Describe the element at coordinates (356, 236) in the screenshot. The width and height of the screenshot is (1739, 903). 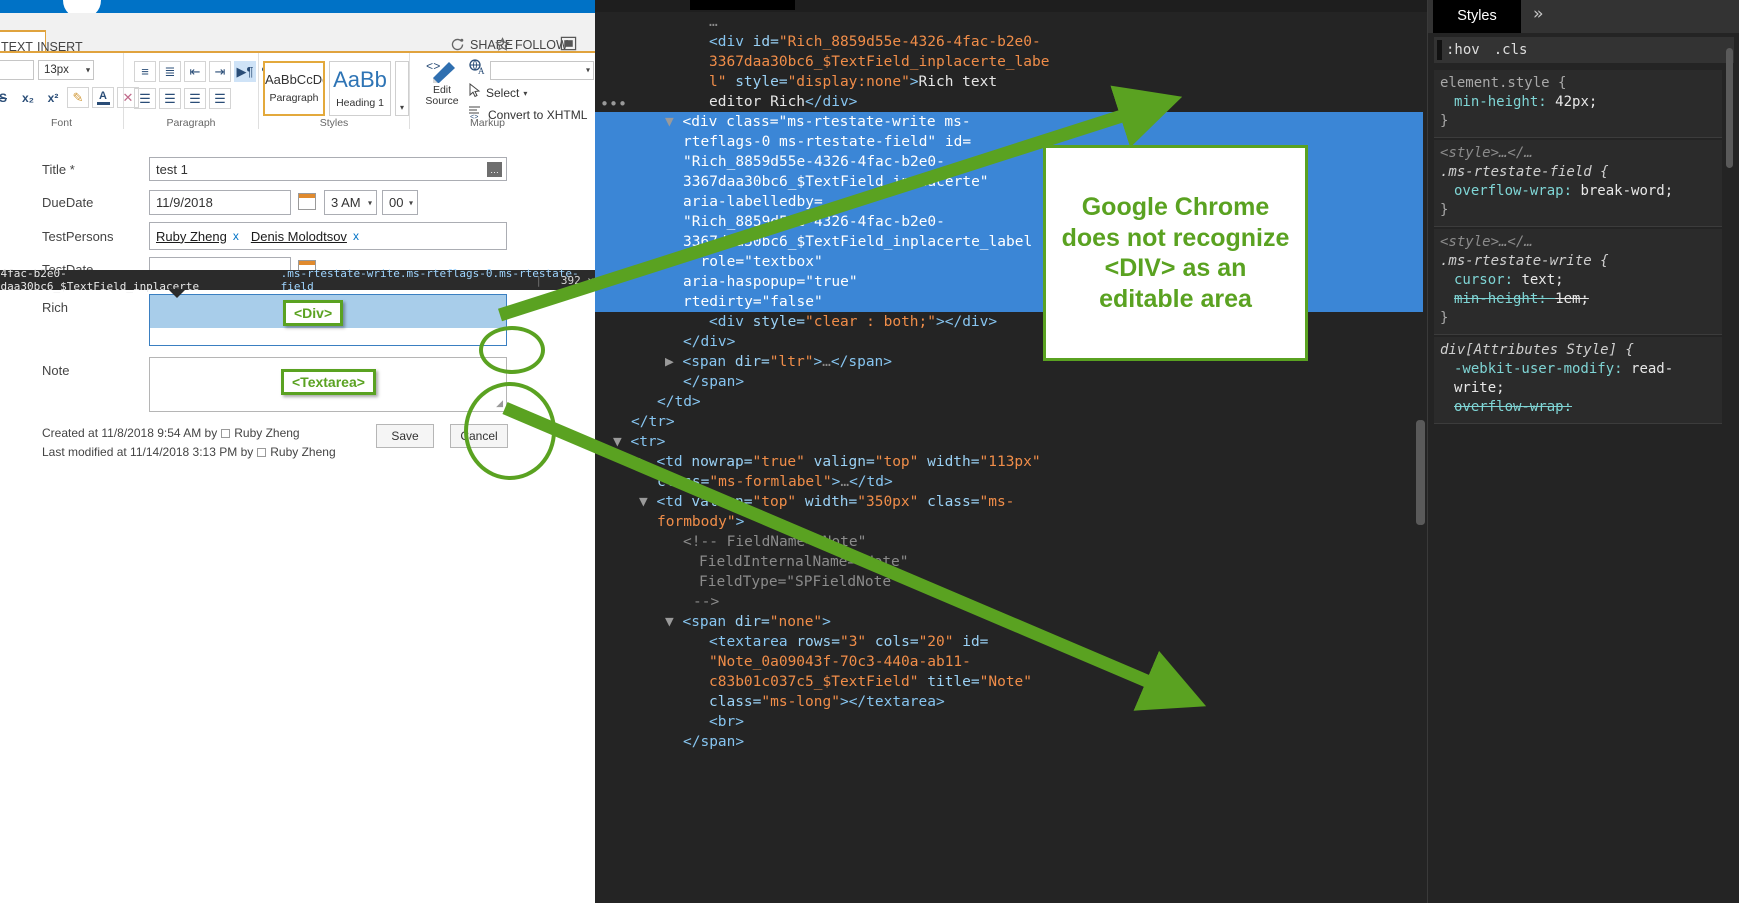
I see `person-remove-1: x` at that location.